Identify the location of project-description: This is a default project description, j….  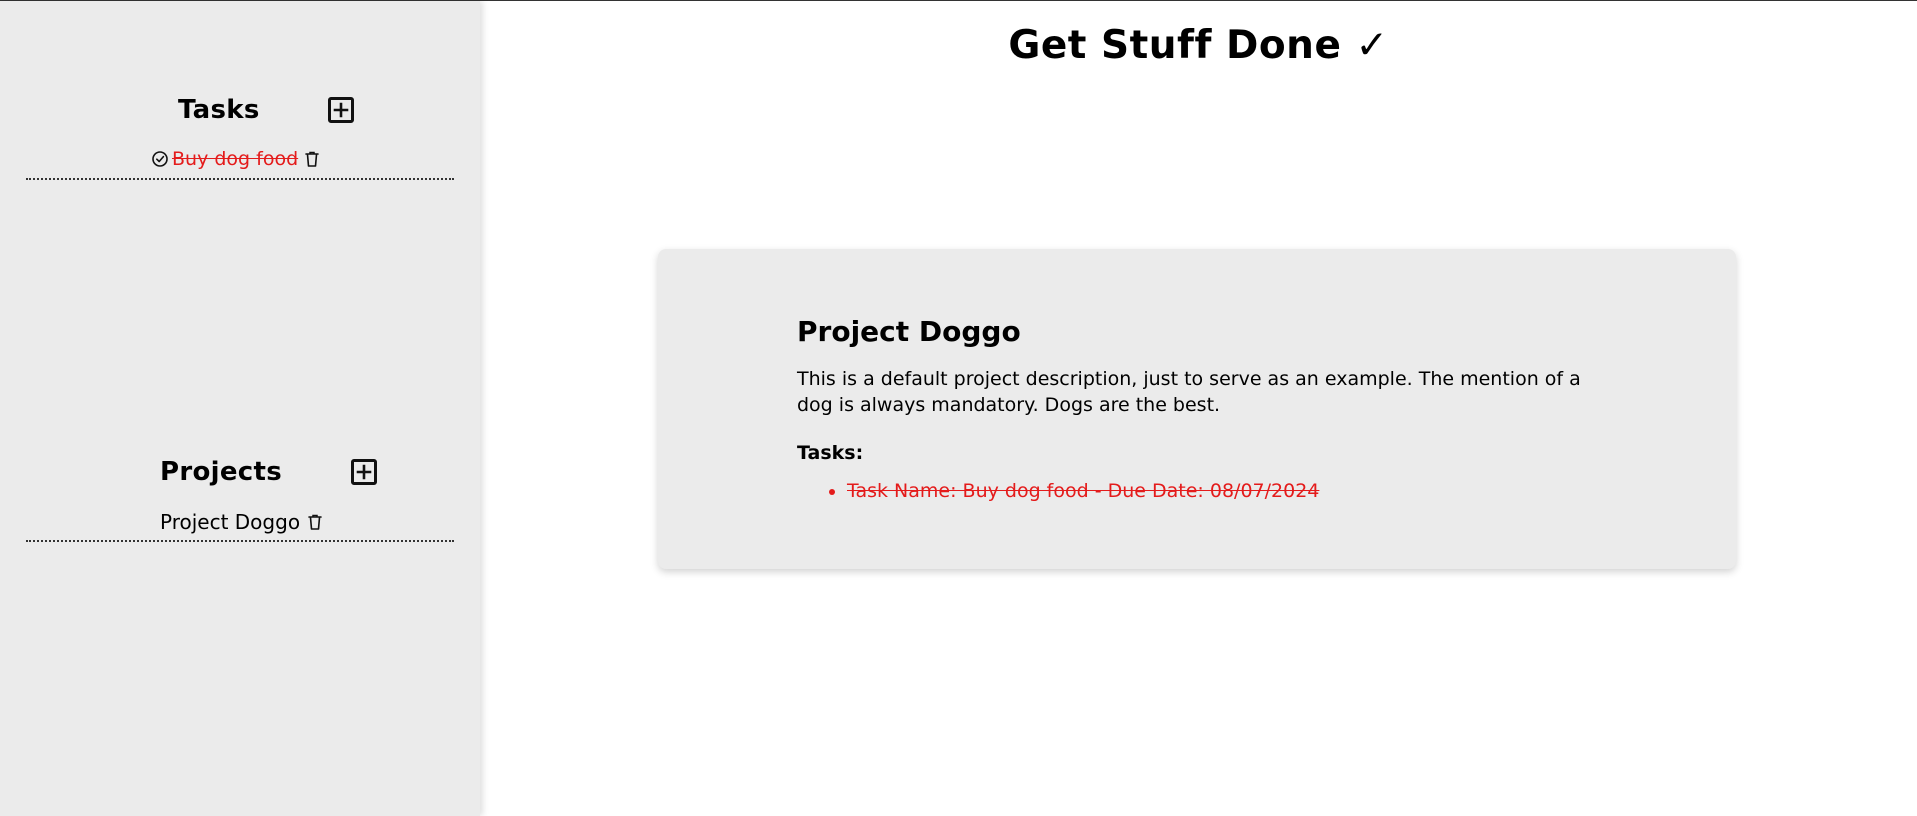
(1189, 392).